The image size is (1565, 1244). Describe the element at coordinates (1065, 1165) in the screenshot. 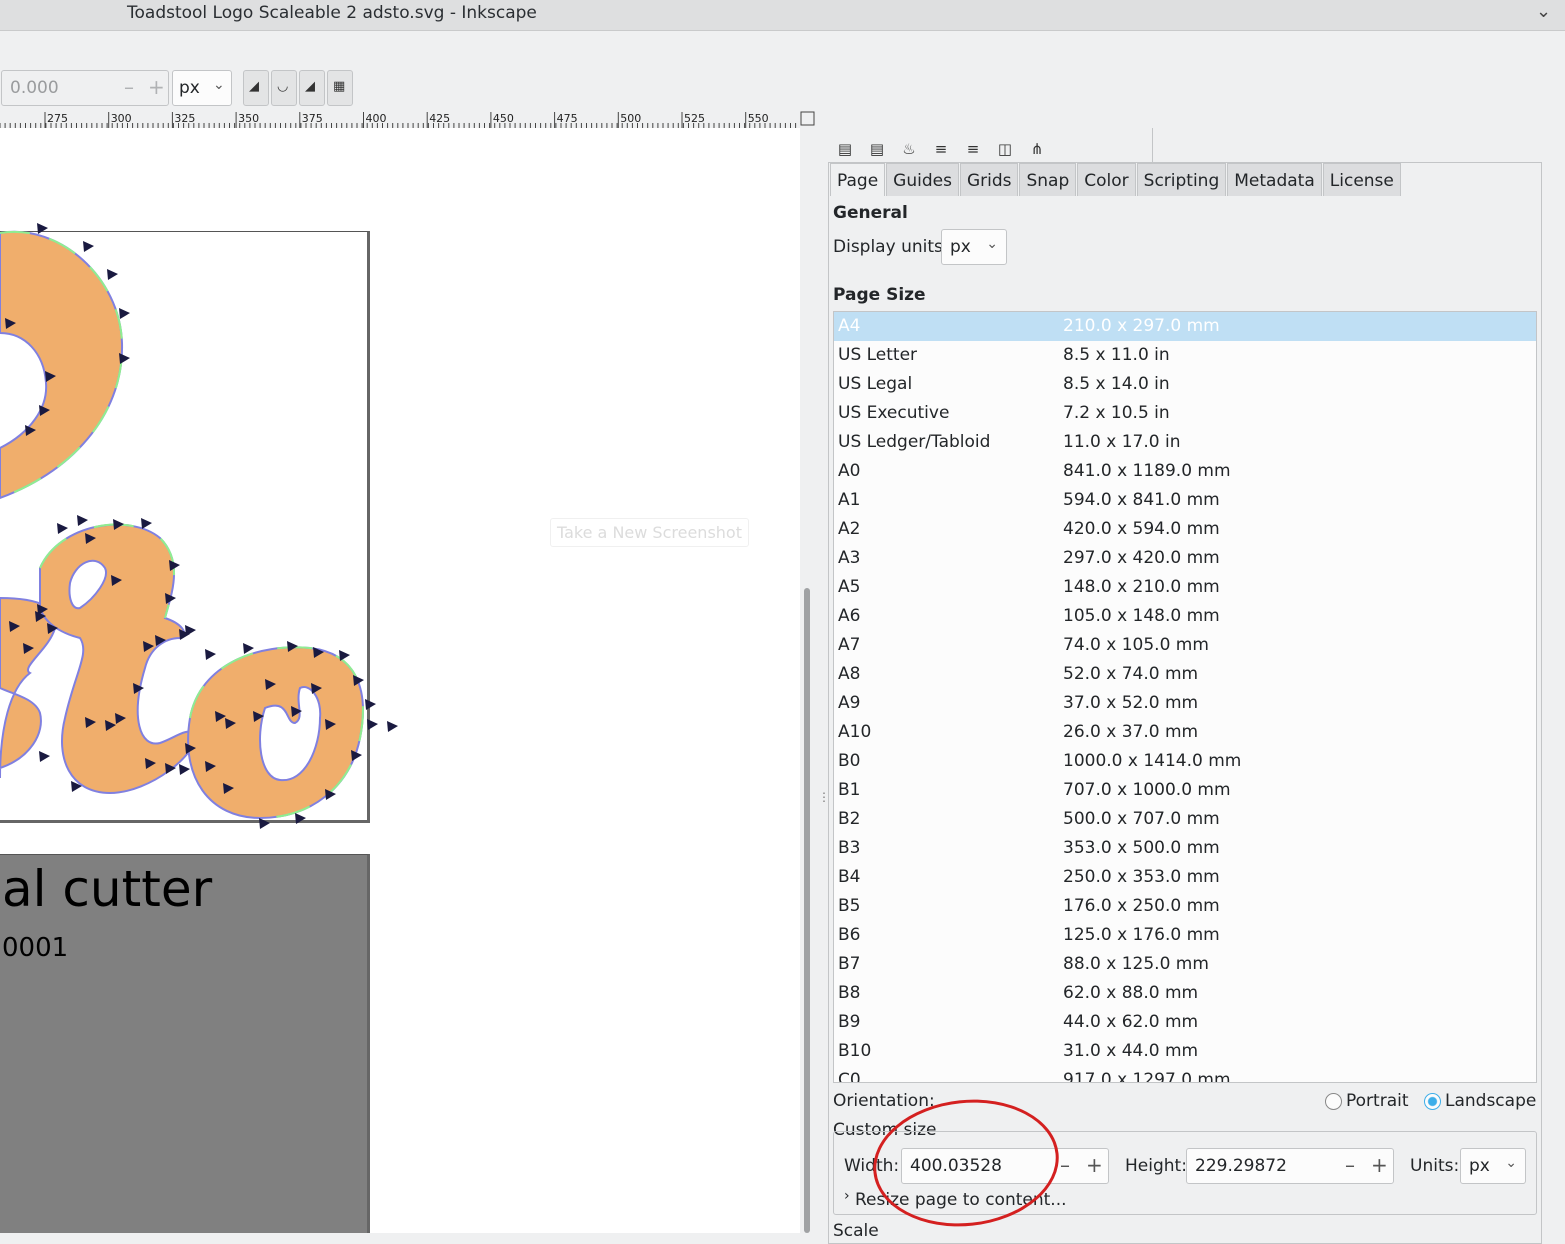

I see `width-decrement-button: –` at that location.